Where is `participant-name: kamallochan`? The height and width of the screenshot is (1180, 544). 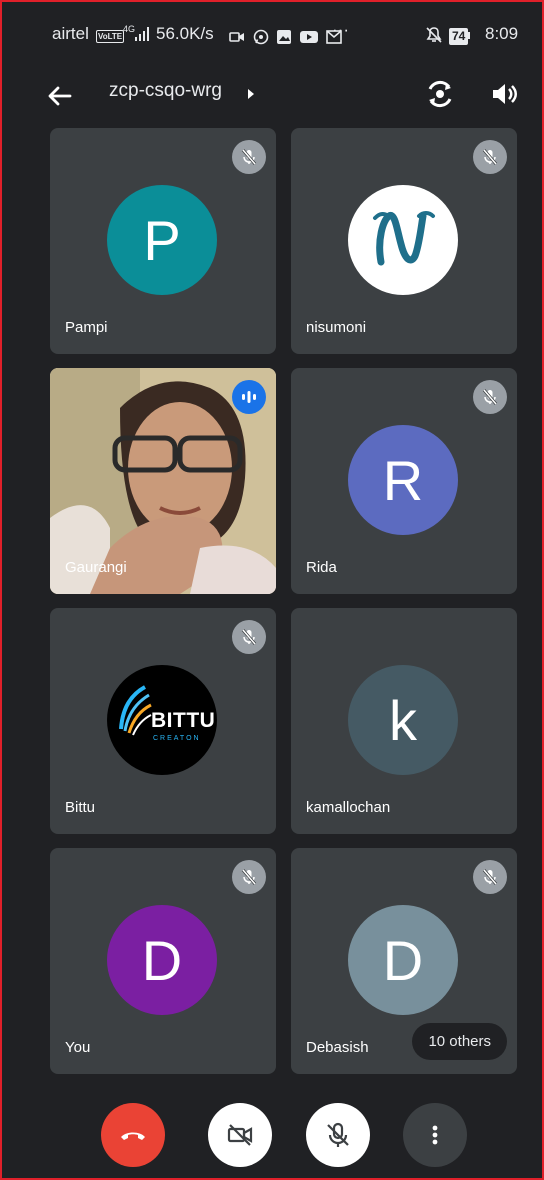
participant-name: kamallochan is located at coordinates (348, 807).